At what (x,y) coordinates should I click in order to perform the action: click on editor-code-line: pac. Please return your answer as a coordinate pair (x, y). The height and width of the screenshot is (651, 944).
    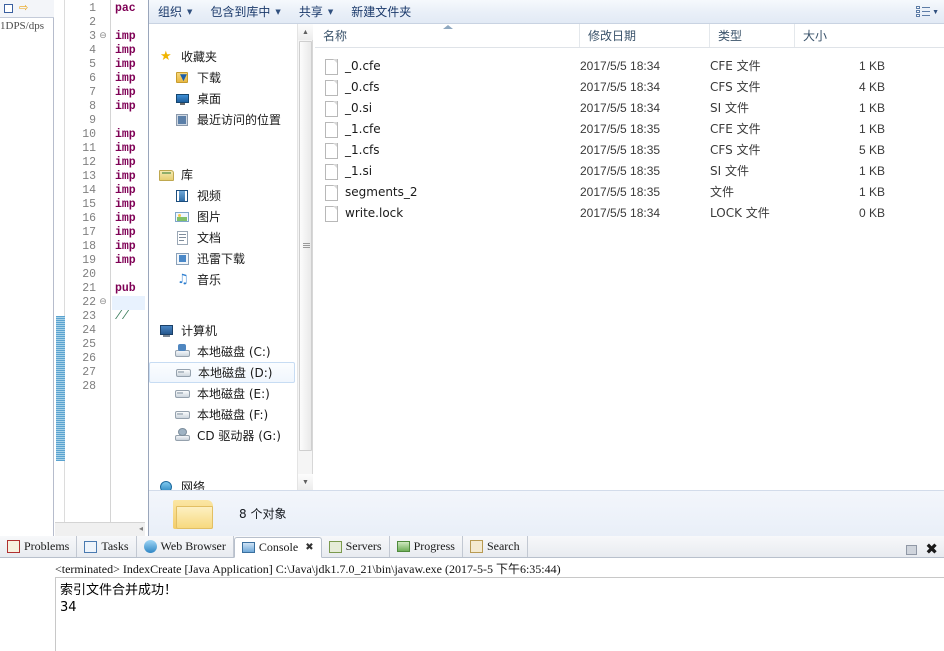
    Looking at the image, I should click on (125, 9).